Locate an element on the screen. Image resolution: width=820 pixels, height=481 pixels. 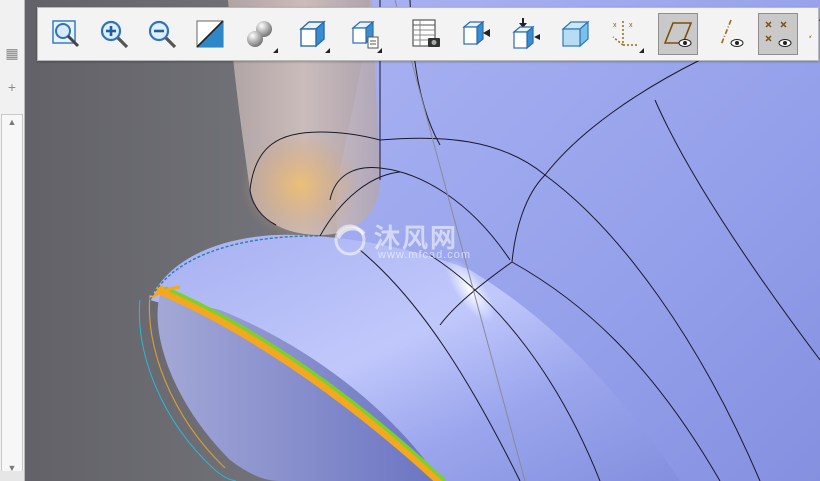
spin-center-button is located at coordinates (476, 34).